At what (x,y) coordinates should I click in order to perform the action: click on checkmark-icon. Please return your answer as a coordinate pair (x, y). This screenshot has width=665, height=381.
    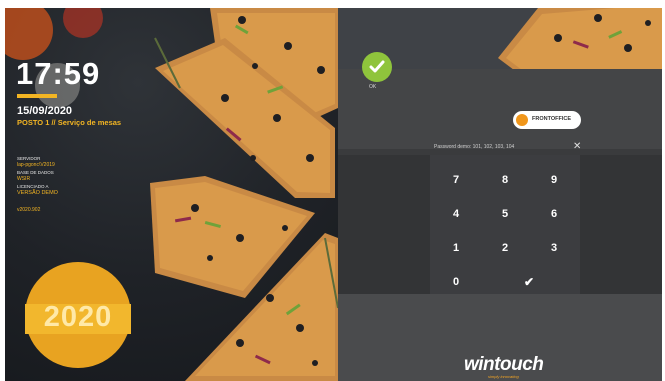
    Looking at the image, I should click on (377, 66).